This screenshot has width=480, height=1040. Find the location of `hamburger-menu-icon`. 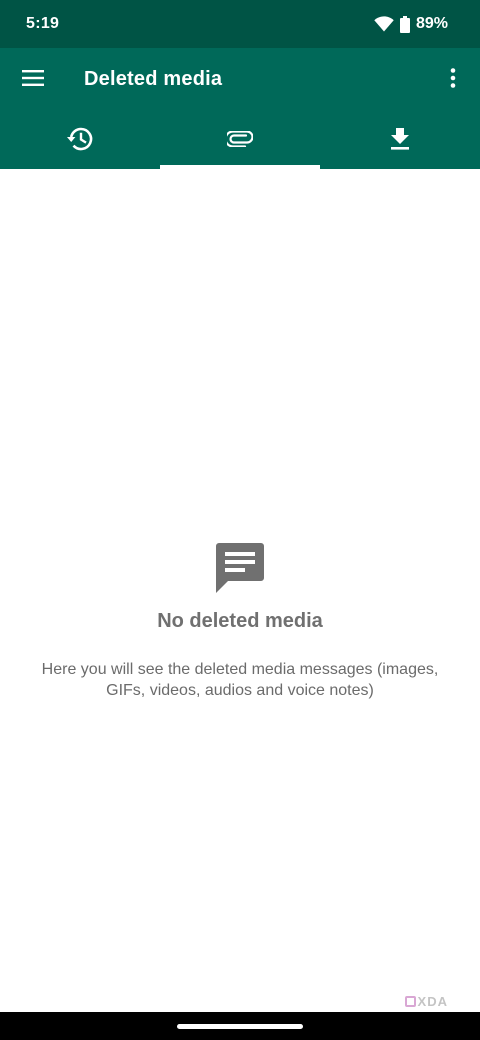

hamburger-menu-icon is located at coordinates (33, 80).